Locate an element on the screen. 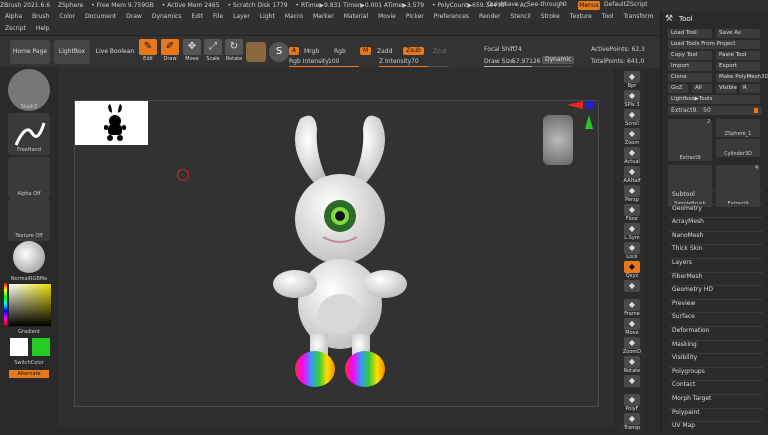 The height and width of the screenshot is (435, 768). tool-button-5-1: All is located at coordinates (702, 88).